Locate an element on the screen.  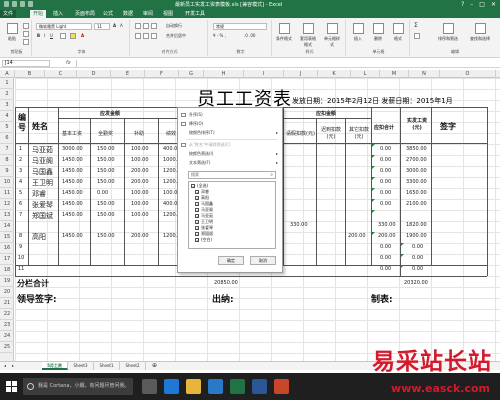
row-header-22: 22 is located at coordinates (7, 314).